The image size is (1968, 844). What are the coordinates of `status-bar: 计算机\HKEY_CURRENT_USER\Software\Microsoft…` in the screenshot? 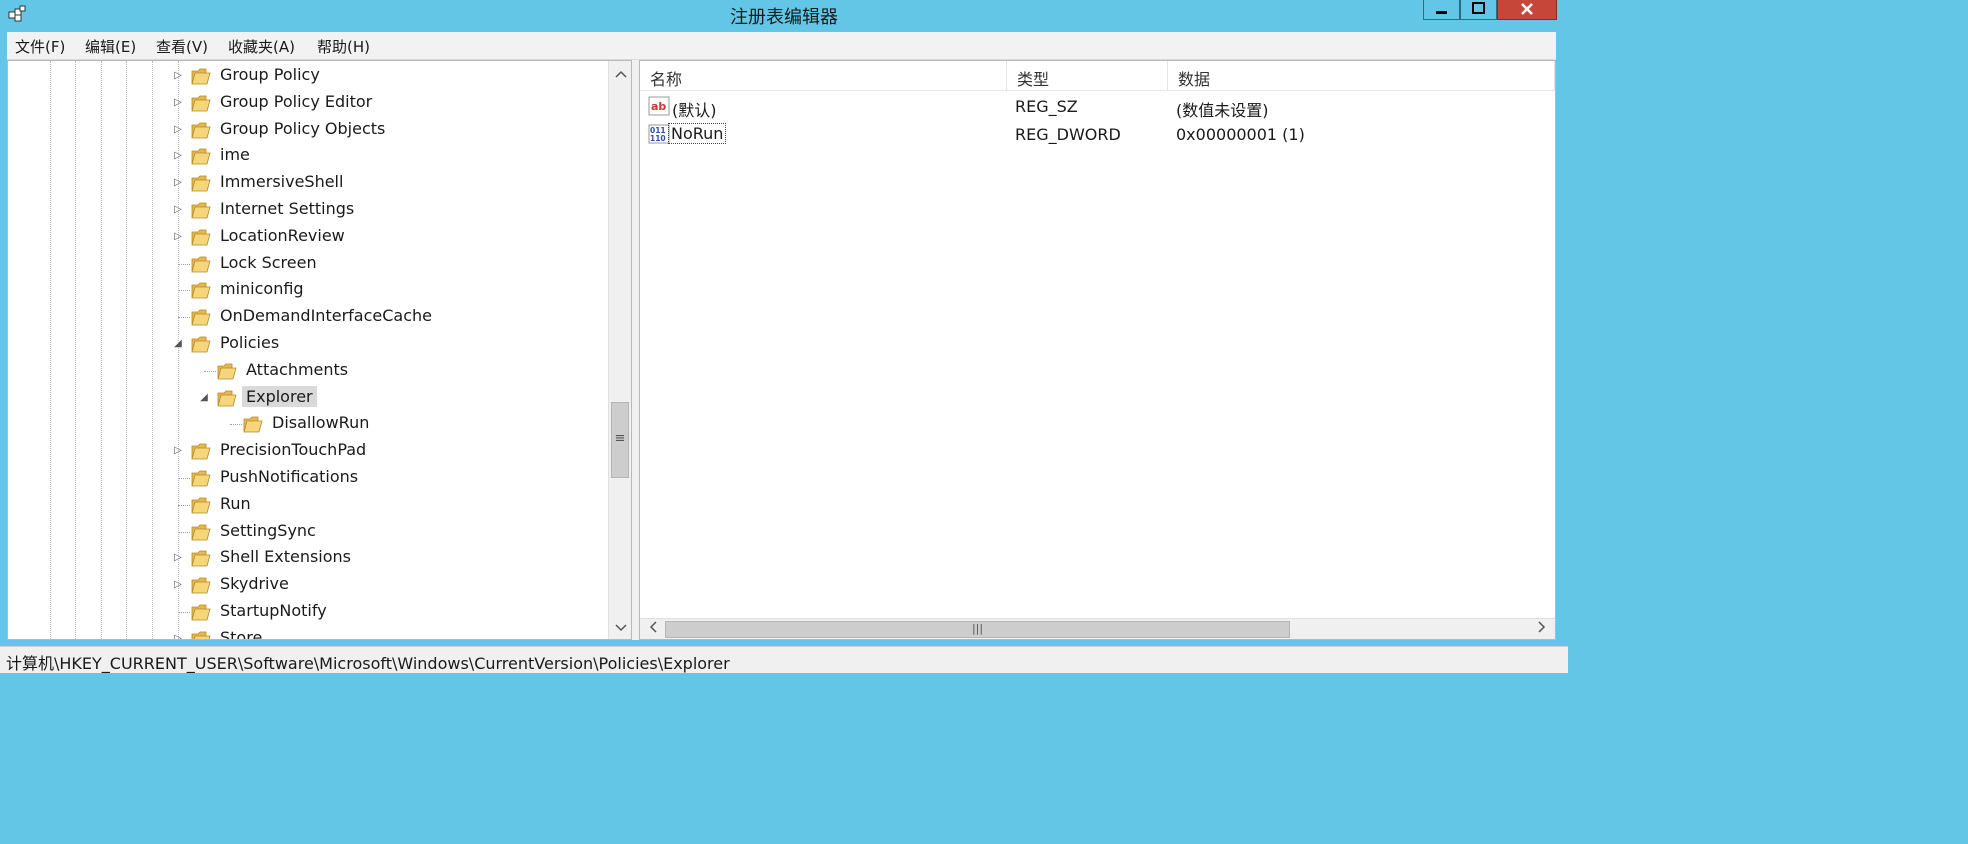 It's located at (784, 659).